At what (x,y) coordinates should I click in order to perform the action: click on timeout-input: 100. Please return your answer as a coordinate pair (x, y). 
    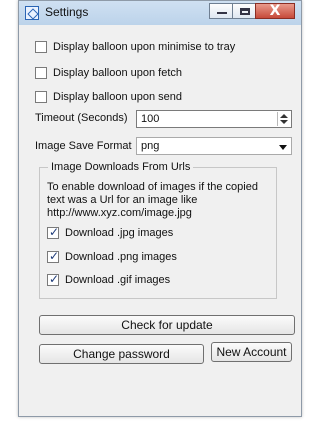
    Looking at the image, I should click on (214, 119).